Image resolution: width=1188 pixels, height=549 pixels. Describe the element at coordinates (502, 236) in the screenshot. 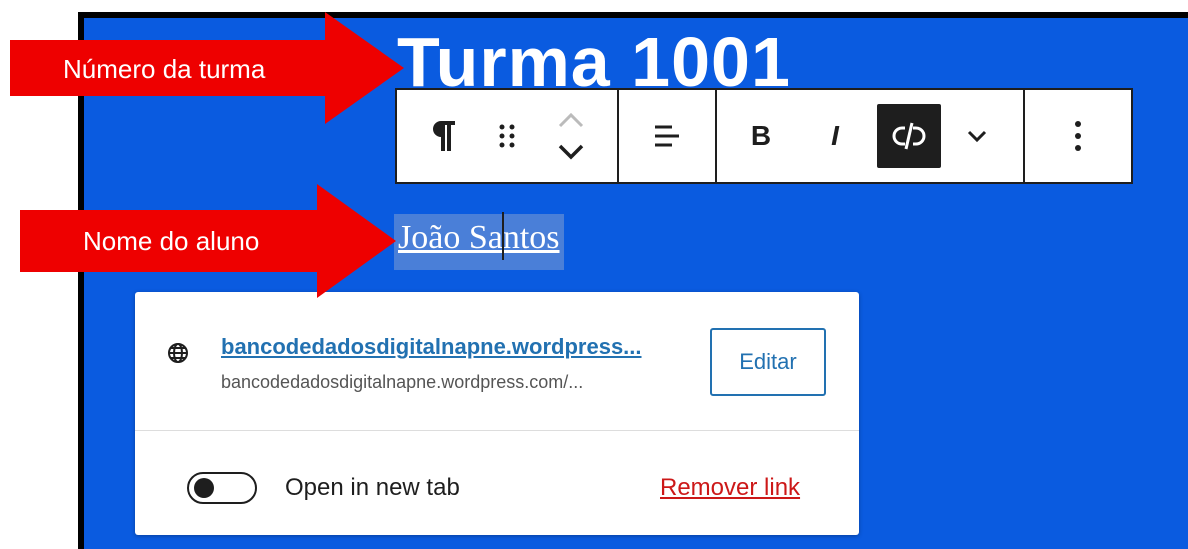

I see `text-caret` at that location.